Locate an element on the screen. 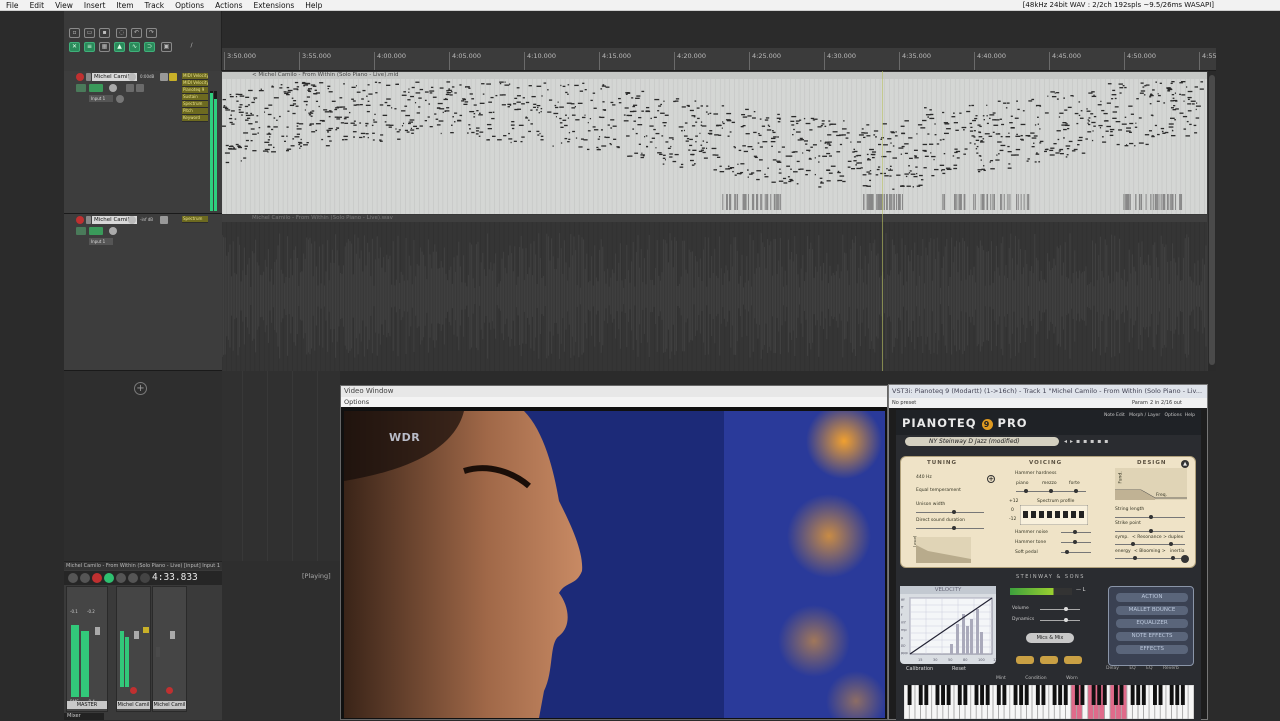 Image resolution: width=1280 pixels, height=721 pixels. condition-label: Condition is located at coordinates (1035, 678).